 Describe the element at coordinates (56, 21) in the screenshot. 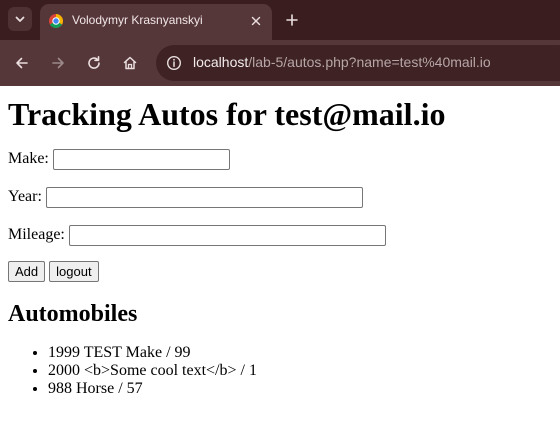

I see `chrome-favicon-icon` at that location.